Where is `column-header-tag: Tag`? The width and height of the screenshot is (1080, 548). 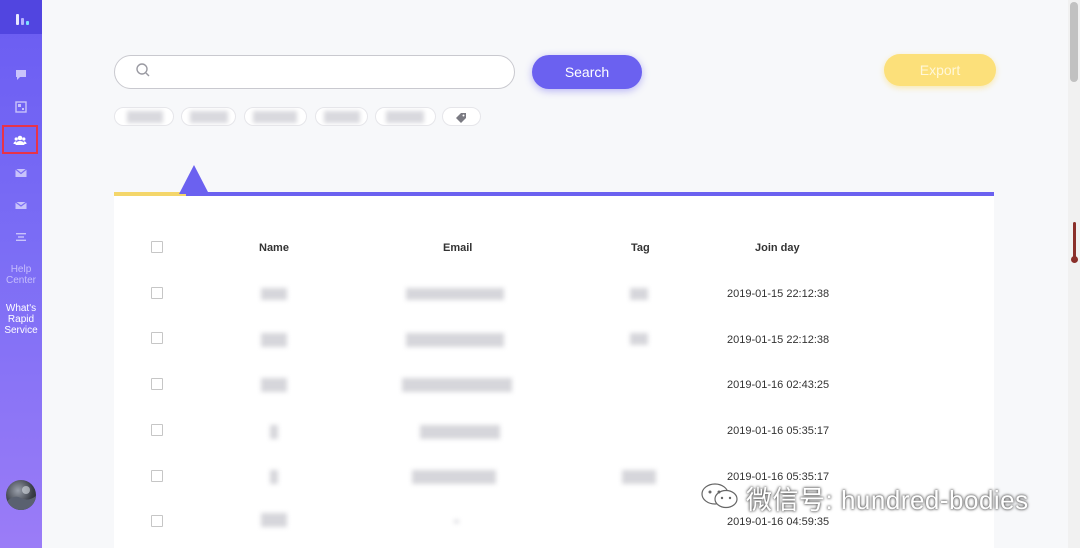 column-header-tag: Tag is located at coordinates (640, 248).